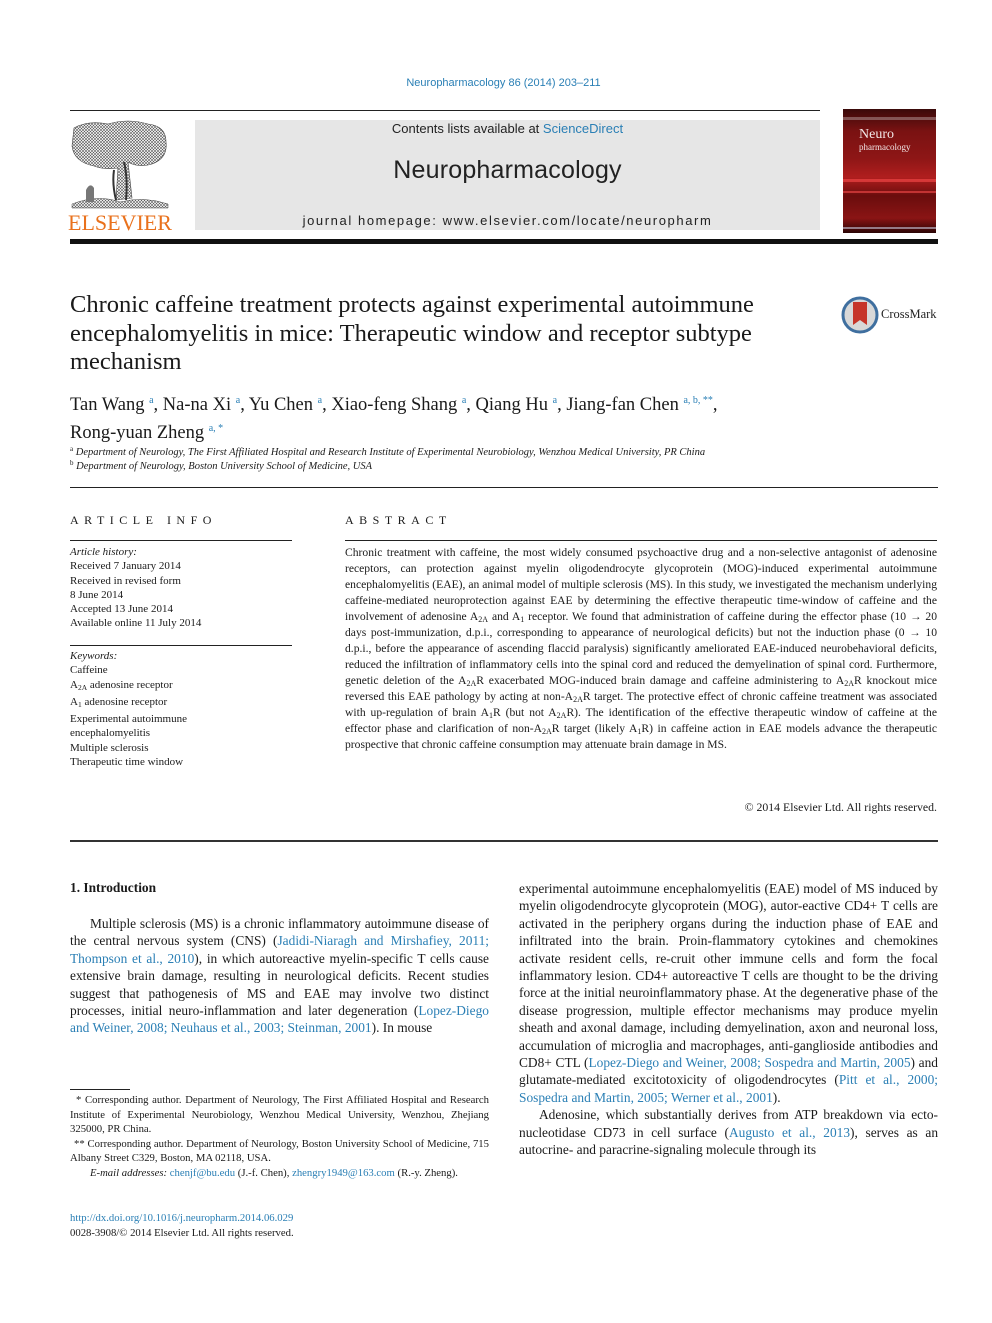 This screenshot has width=992, height=1323. Describe the element at coordinates (507, 170) in the screenshot. I see `journal-title: Neuropharmacology` at that location.